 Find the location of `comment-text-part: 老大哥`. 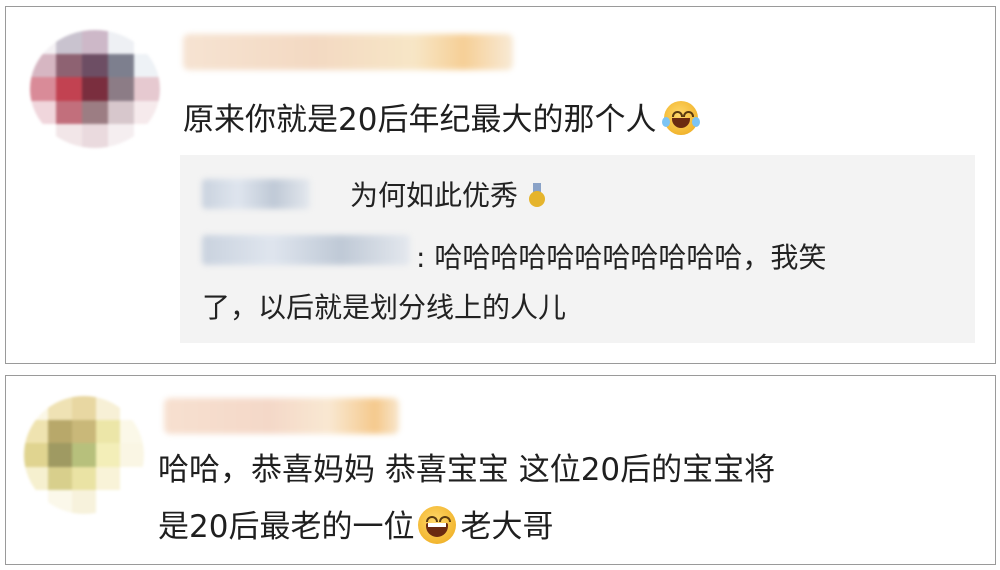

comment-text-part: 老大哥 is located at coordinates (507, 527).